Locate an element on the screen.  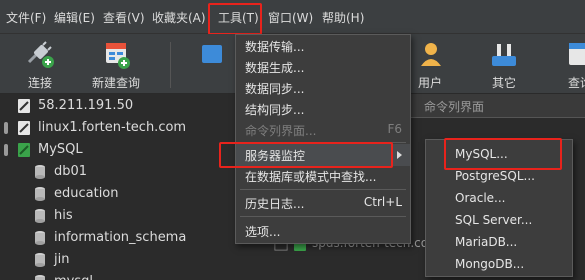
tree-item-database: jin is located at coordinates (105, 260).